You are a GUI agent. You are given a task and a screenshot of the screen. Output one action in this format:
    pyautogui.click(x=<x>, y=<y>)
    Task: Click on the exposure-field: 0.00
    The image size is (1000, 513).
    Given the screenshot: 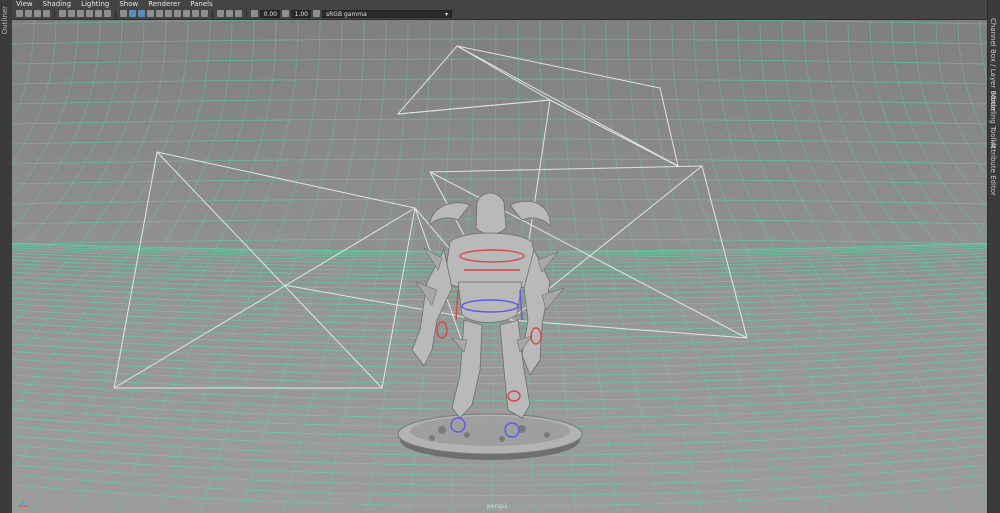 What is the action you would take?
    pyautogui.click(x=270, y=13)
    